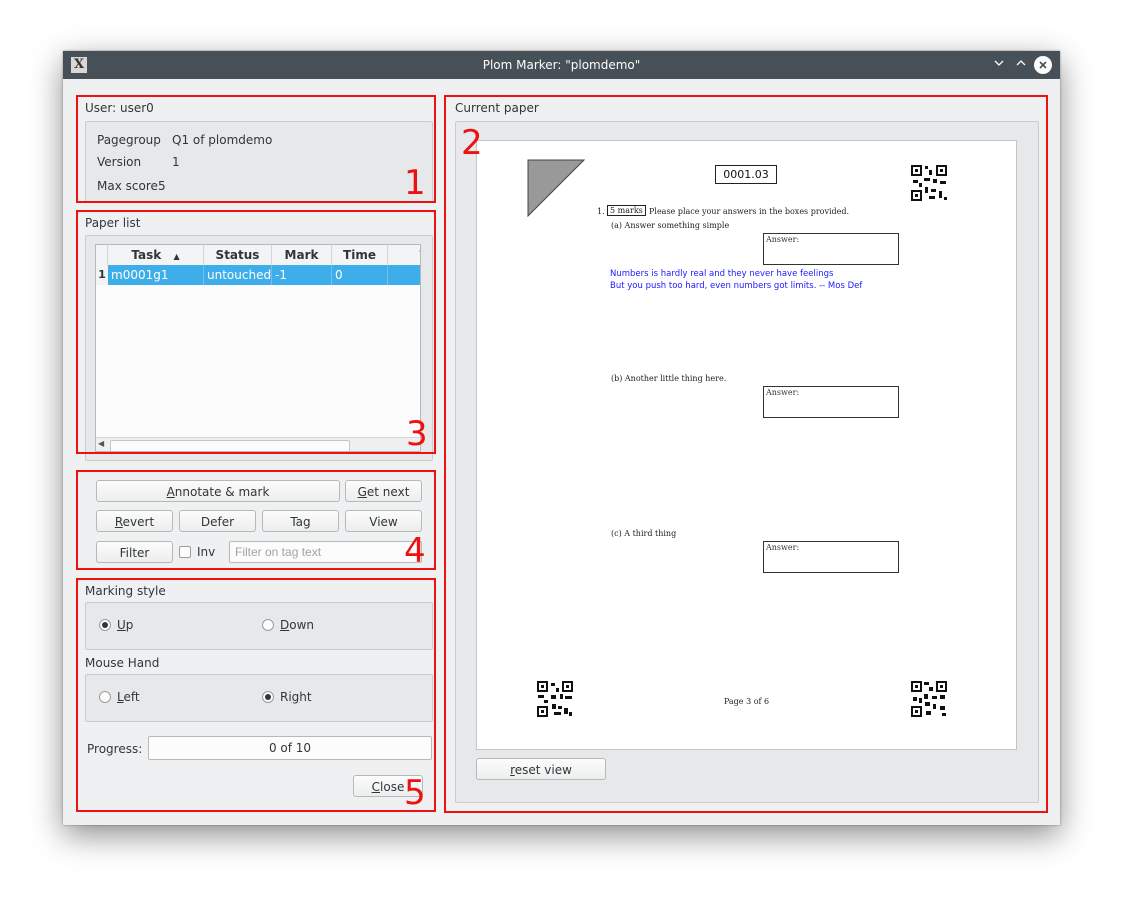 The height and width of the screenshot is (900, 1123). I want to click on marking-down-radio, so click(268, 625).